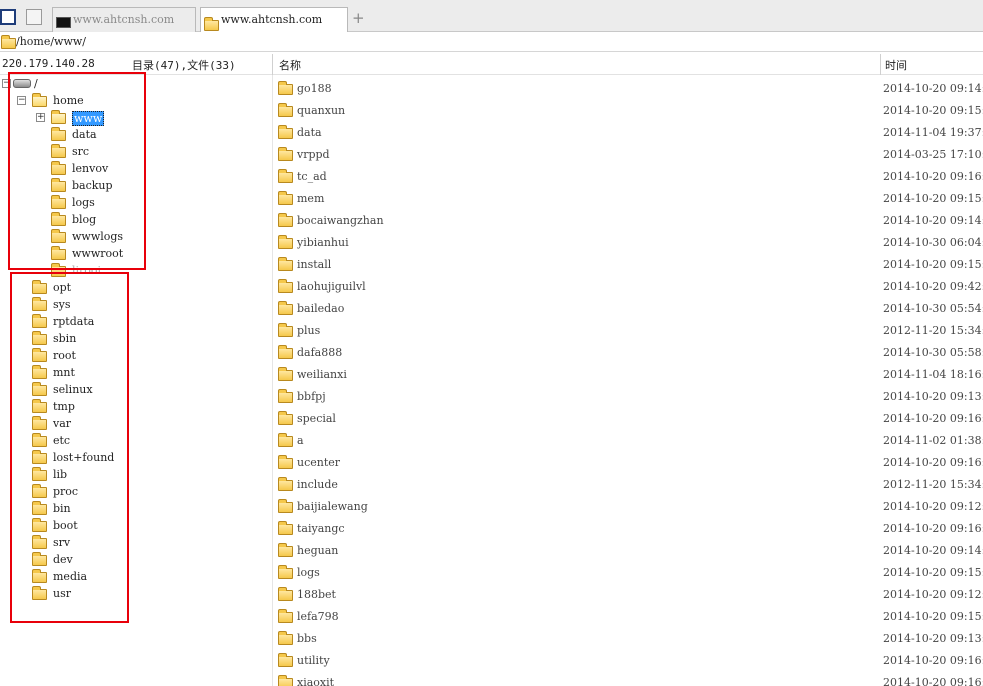  What do you see at coordinates (323, 242) in the screenshot?
I see `file-name: yibianhui` at bounding box center [323, 242].